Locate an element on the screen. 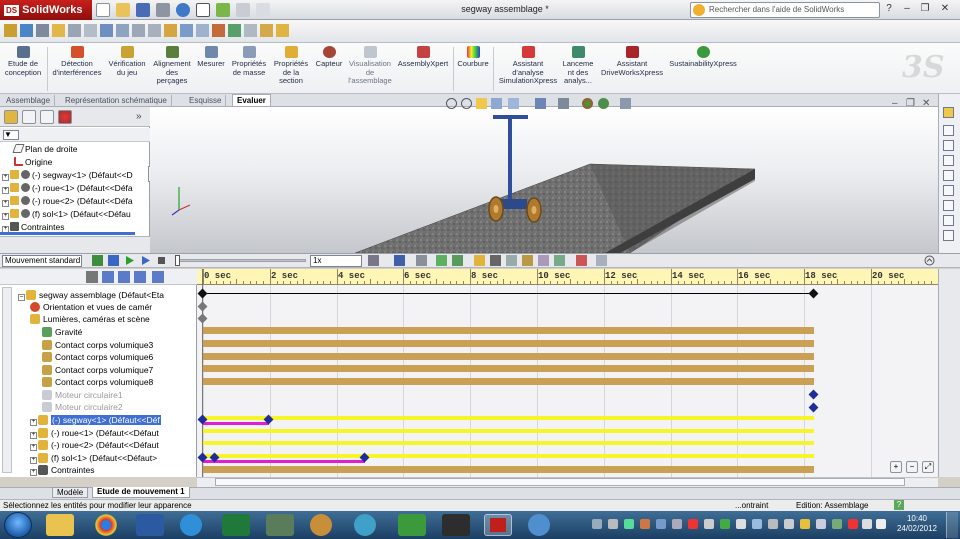  motion-item-contact8: Contact corps volumique8 is located at coordinates (131, 382).